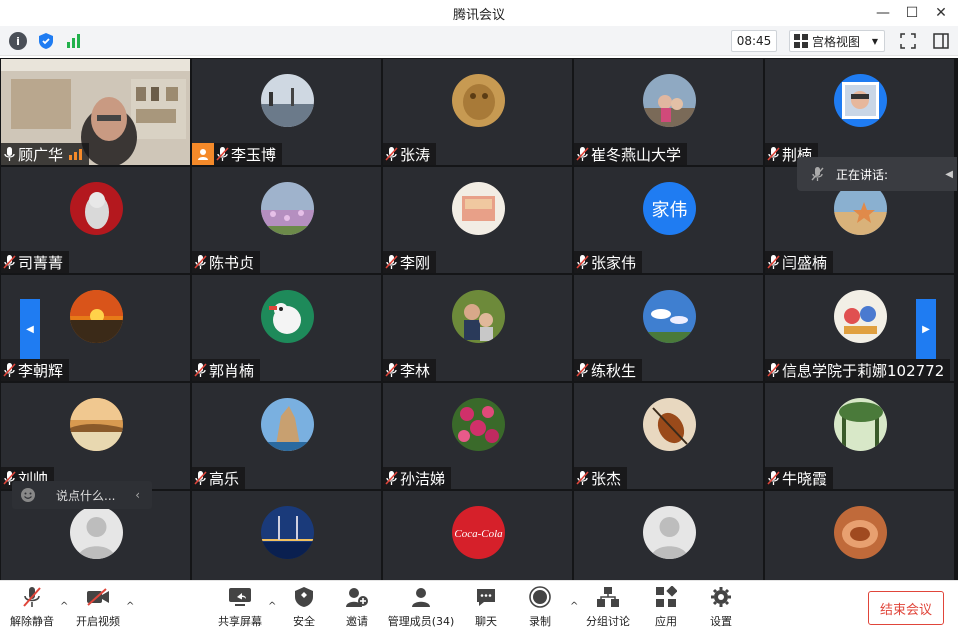 The image size is (958, 632). What do you see at coordinates (799, 478) in the screenshot?
I see `participant-namebar: 牛晓霞` at bounding box center [799, 478].